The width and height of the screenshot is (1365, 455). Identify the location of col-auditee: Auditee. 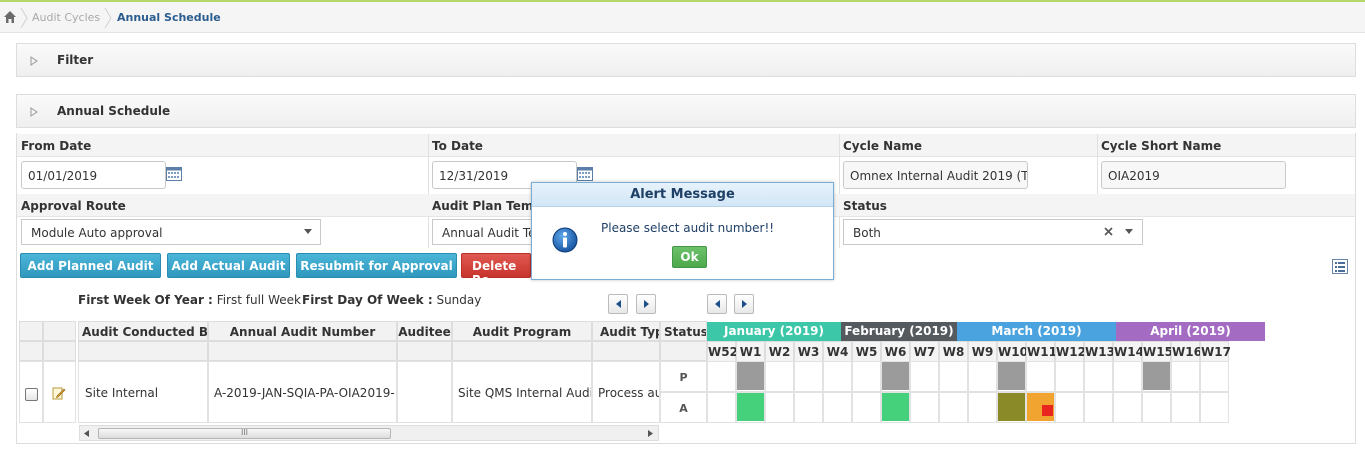
(424, 331).